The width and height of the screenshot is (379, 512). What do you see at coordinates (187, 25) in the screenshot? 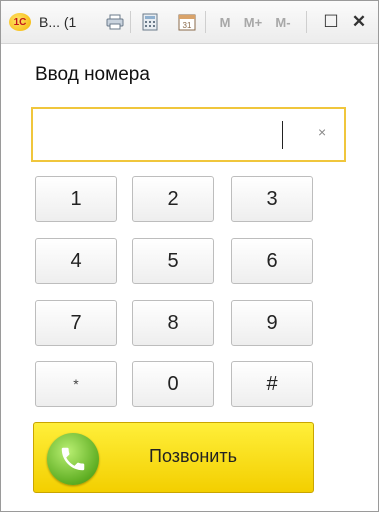
I see `calendar-day-label: 31` at bounding box center [187, 25].